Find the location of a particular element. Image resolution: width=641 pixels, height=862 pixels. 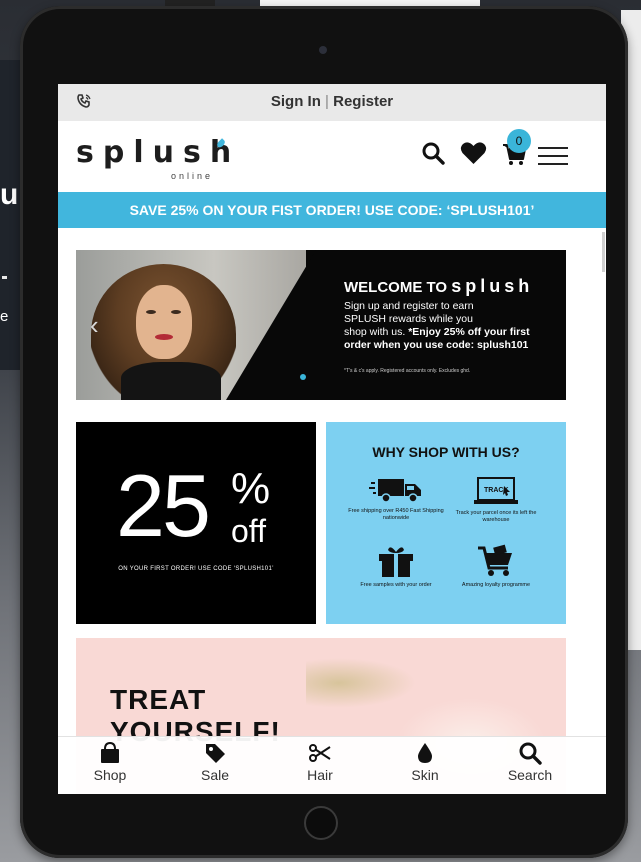

scrollbar is located at coordinates (603, 252).